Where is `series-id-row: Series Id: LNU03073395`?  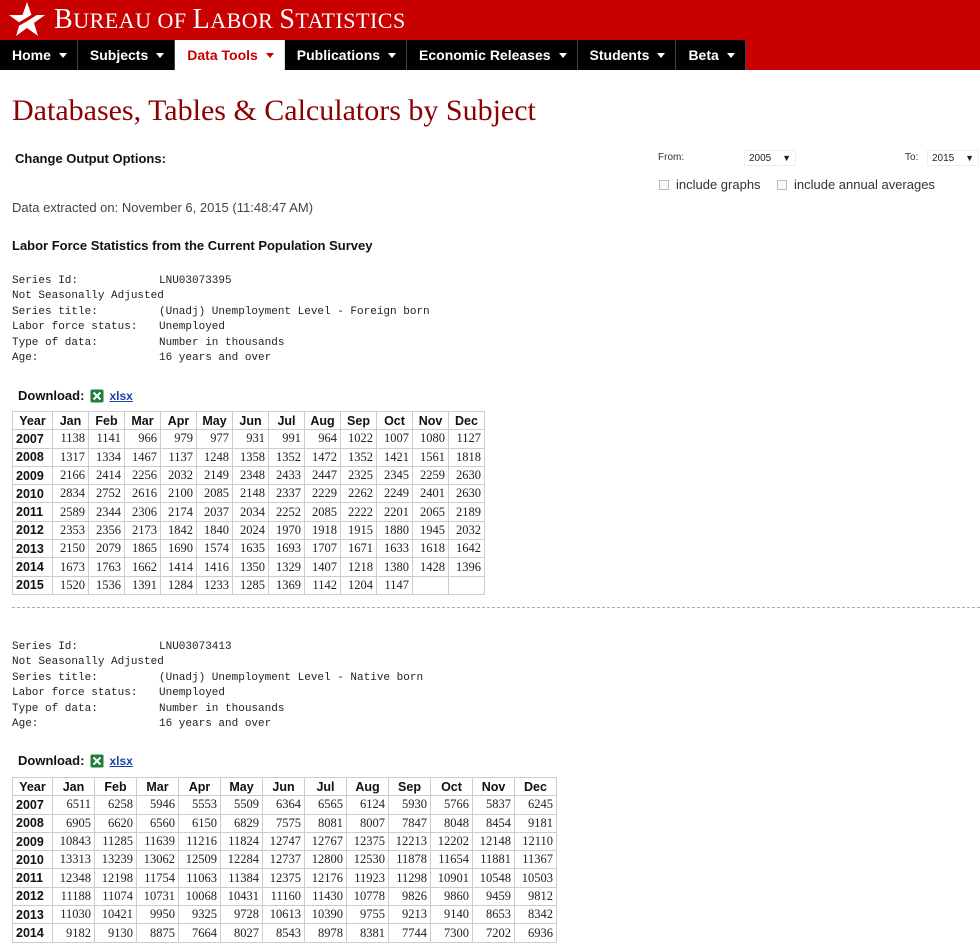
series-id-row: Series Id: LNU03073395 is located at coordinates (221, 281).